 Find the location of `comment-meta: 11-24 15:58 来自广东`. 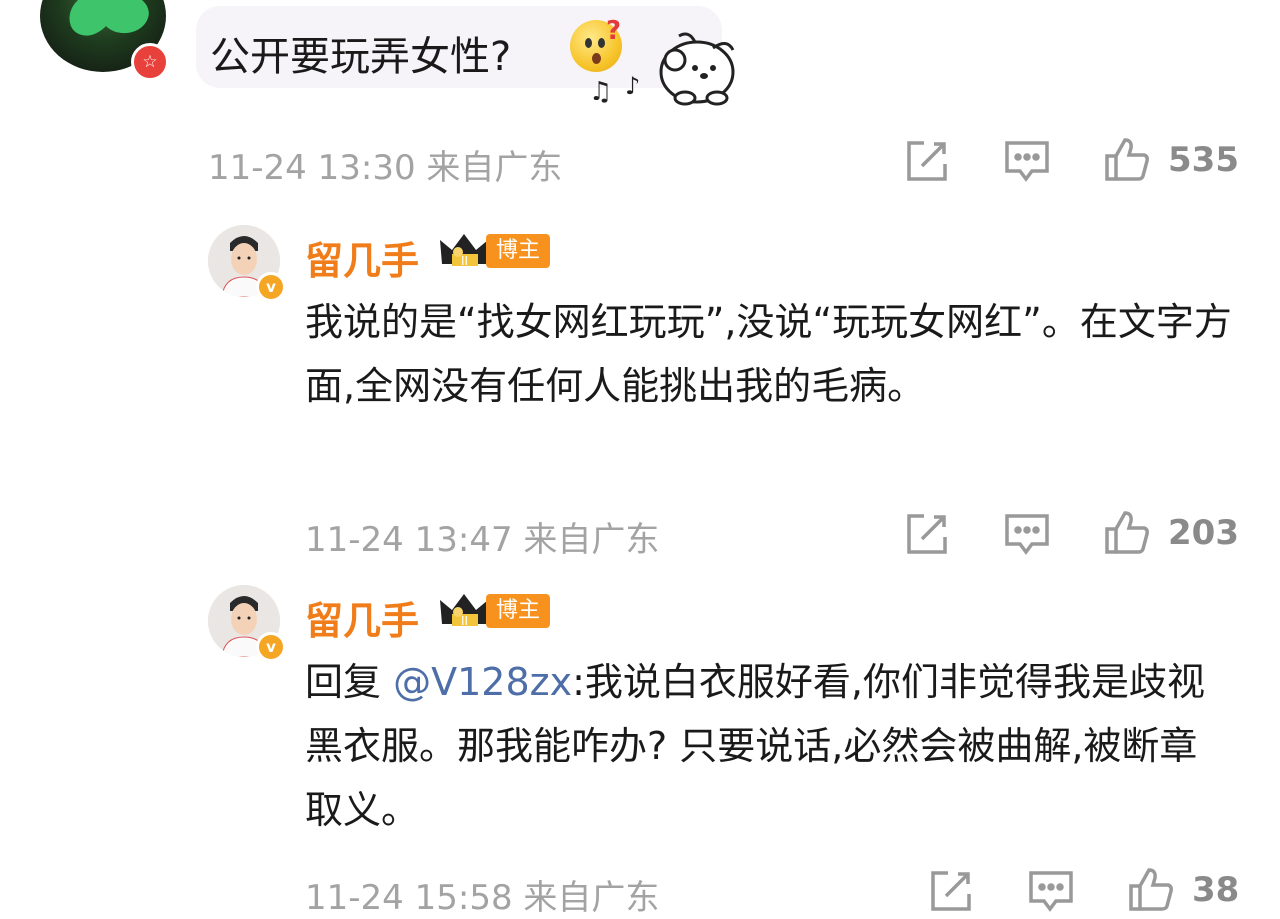

comment-meta: 11-24 15:58 来自广东 is located at coordinates (482, 894).